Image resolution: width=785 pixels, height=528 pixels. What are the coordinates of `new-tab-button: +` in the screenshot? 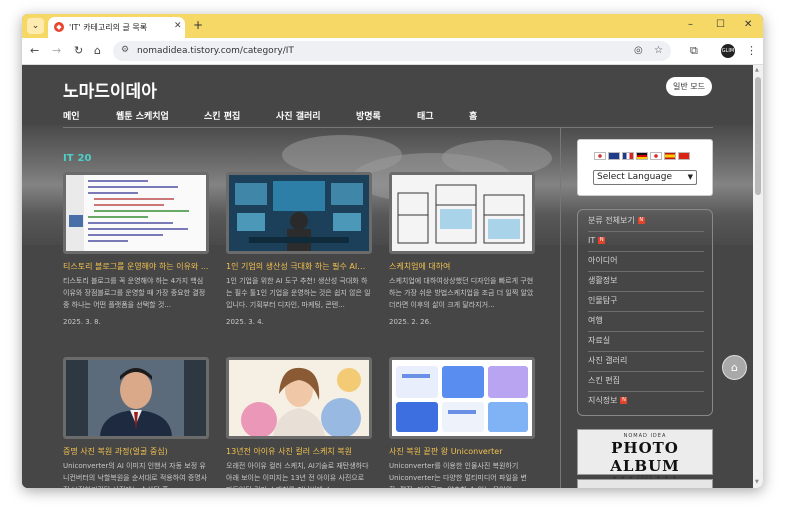 It's located at (198, 25).